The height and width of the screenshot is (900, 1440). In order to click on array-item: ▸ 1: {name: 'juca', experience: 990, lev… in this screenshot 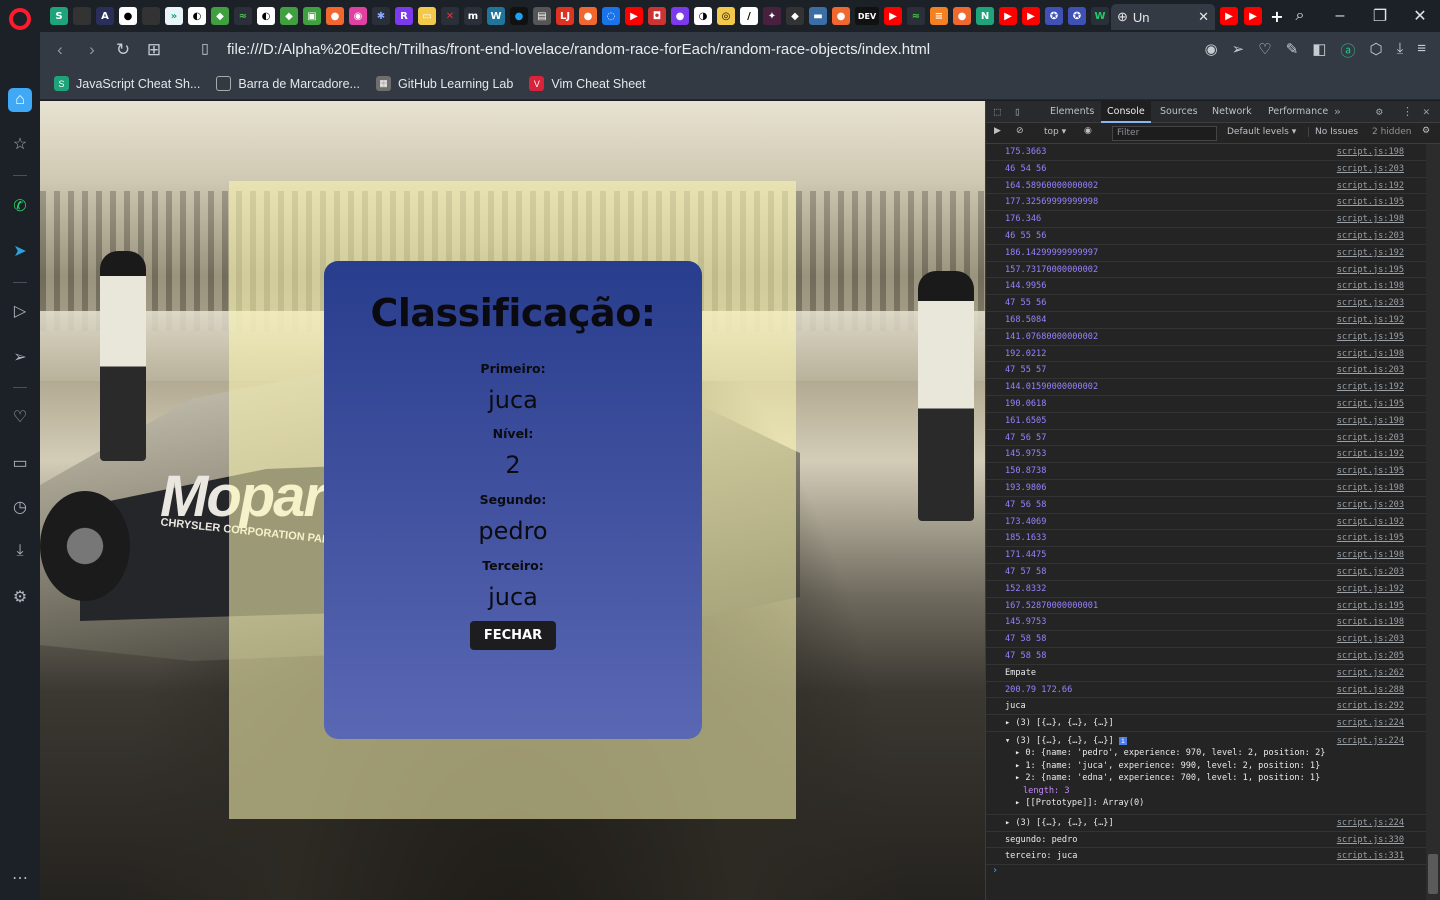, I will do `click(1215, 766)`.